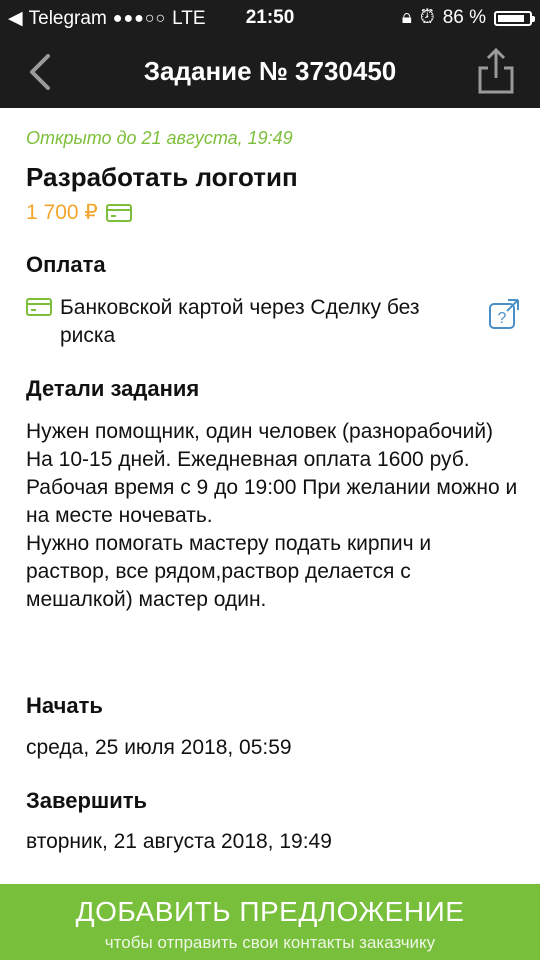 This screenshot has width=540, height=960. I want to click on share-icon, so click(496, 70).